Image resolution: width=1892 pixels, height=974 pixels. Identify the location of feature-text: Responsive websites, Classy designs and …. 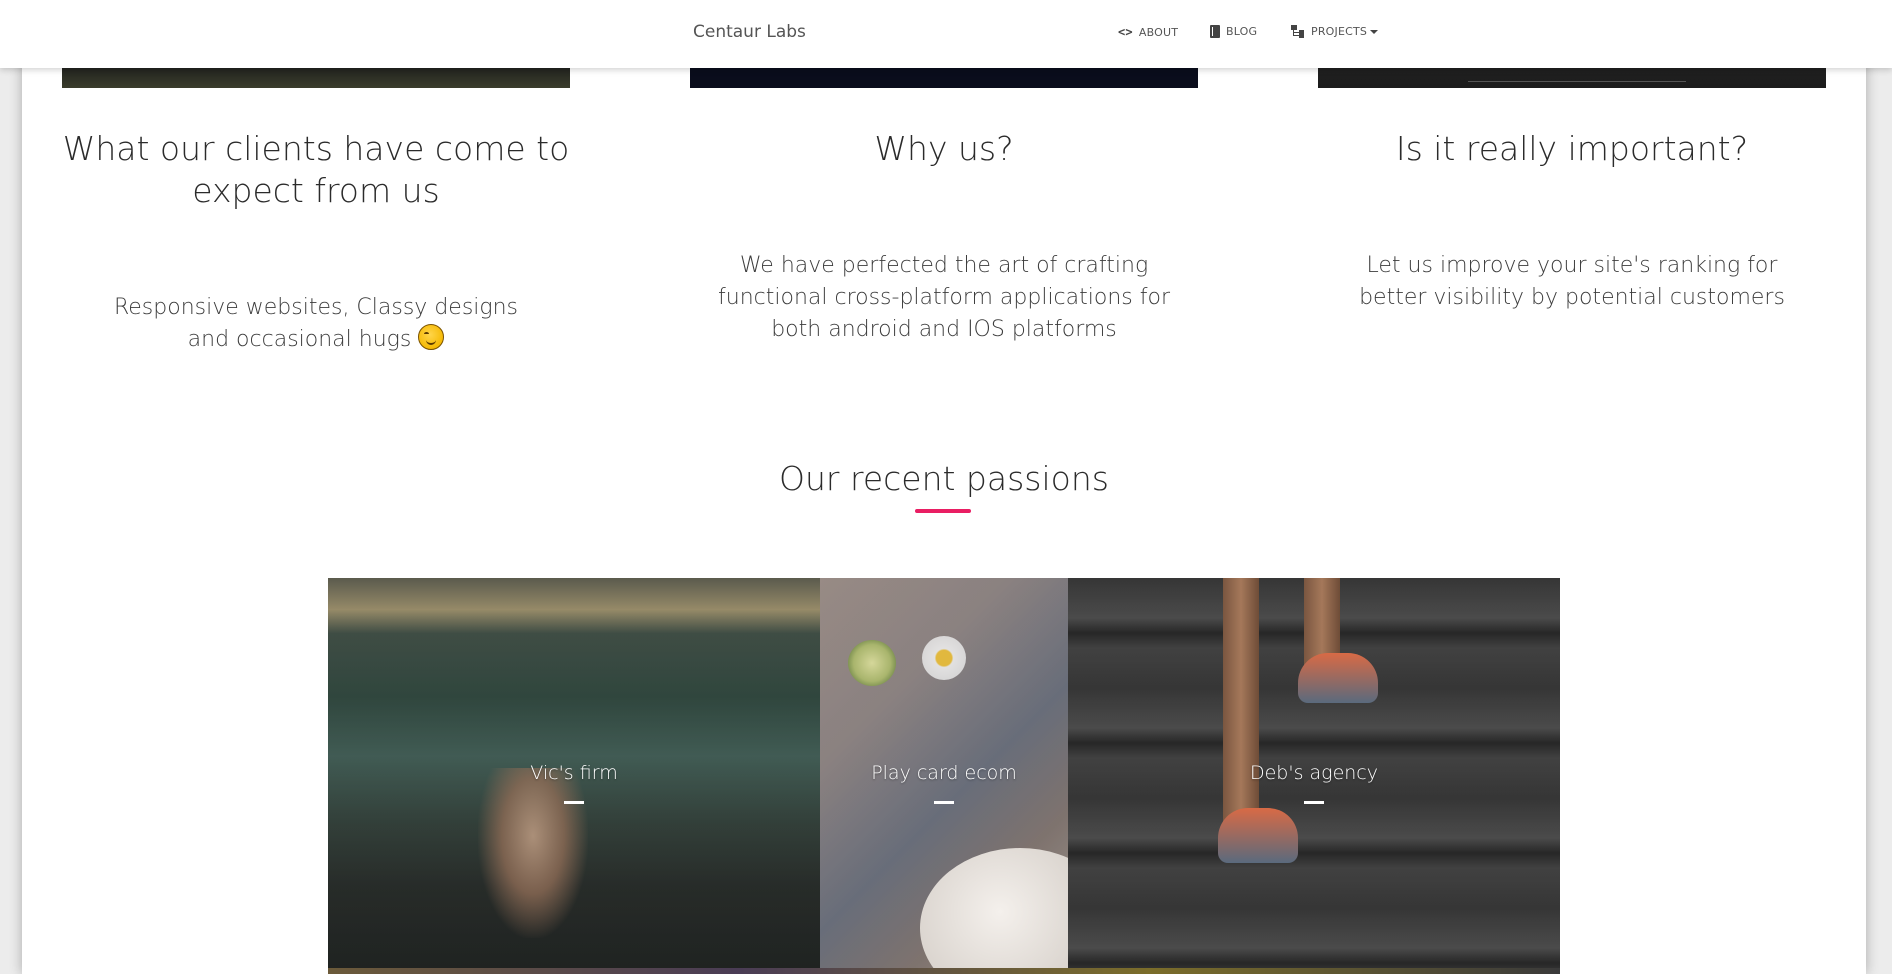
(316, 324).